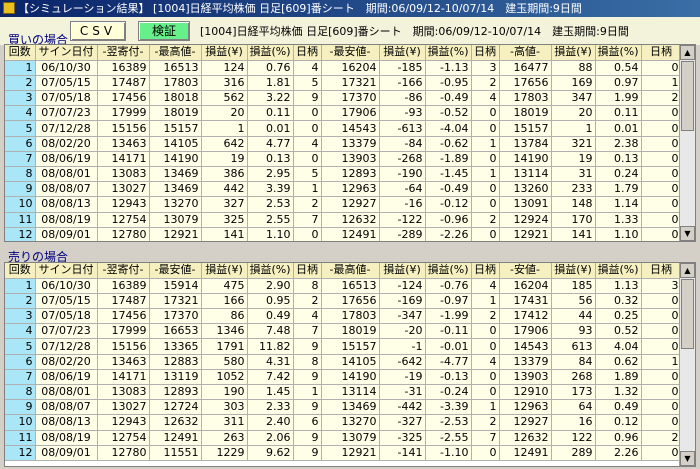  Describe the element at coordinates (687, 143) in the screenshot. I see `buy-scrollbar: ▲ ▼` at that location.